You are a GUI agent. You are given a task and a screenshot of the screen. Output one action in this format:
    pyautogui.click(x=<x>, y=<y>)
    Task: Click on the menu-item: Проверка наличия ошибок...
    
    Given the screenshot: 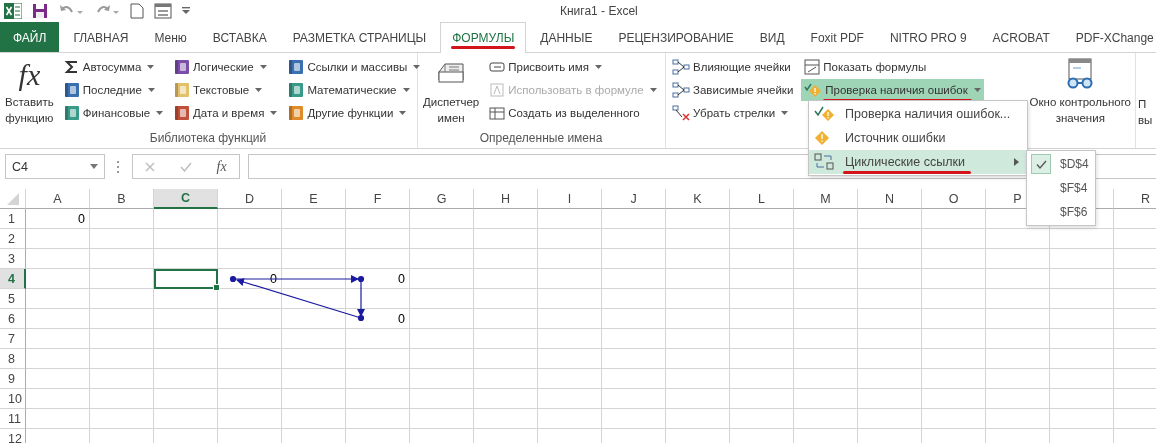 What is the action you would take?
    pyautogui.click(x=918, y=114)
    